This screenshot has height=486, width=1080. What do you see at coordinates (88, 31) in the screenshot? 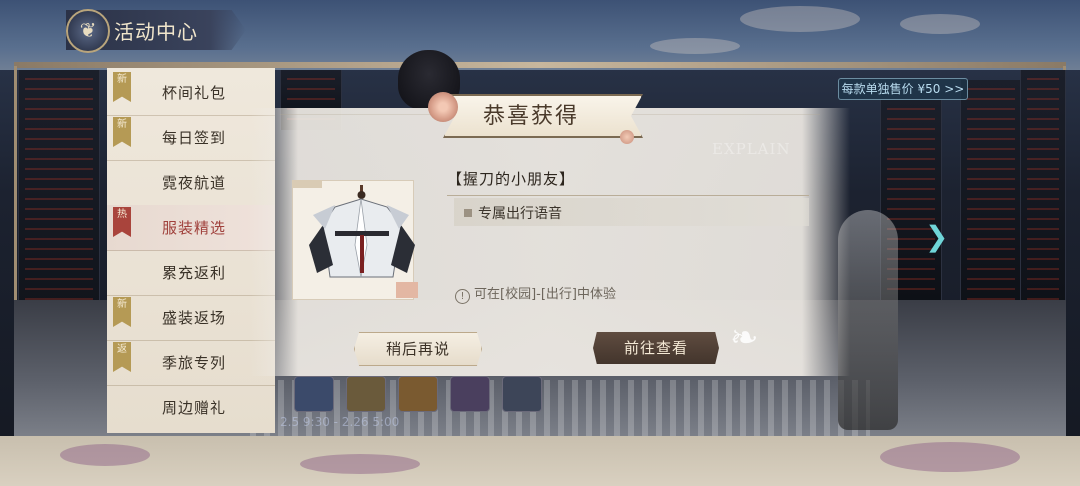
I see `butterfly-emblem-icon: ❦` at bounding box center [88, 31].